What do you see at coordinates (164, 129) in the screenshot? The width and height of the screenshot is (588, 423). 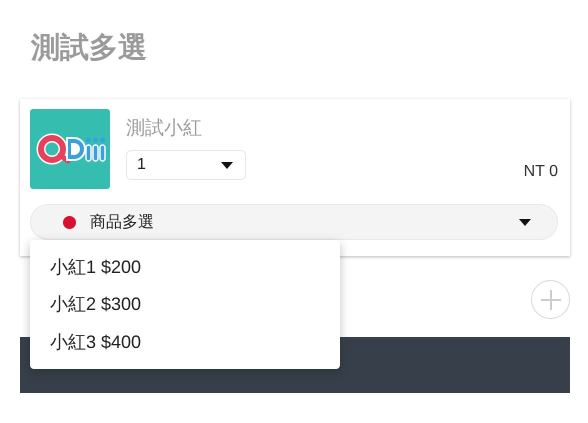 I see `product-name: 測試小紅` at bounding box center [164, 129].